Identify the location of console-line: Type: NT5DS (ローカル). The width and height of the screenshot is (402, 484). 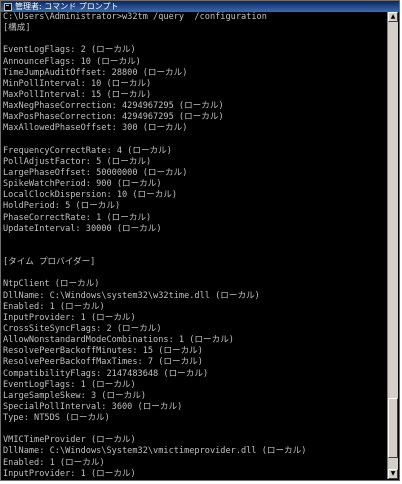
(56, 418).